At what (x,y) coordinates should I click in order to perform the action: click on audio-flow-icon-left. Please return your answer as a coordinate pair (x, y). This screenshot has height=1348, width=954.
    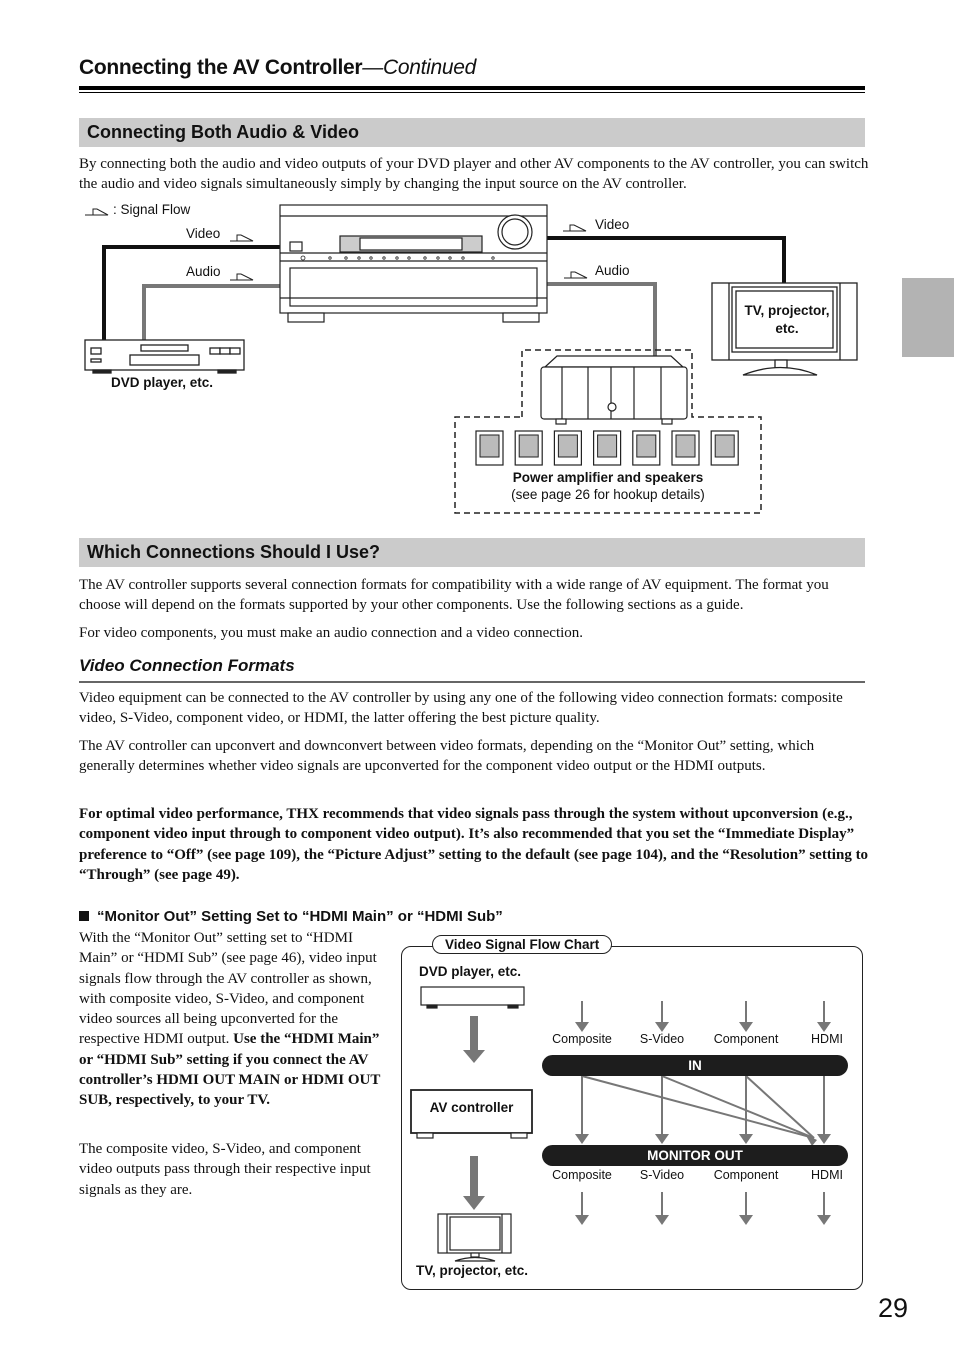
    Looking at the image, I should click on (242, 277).